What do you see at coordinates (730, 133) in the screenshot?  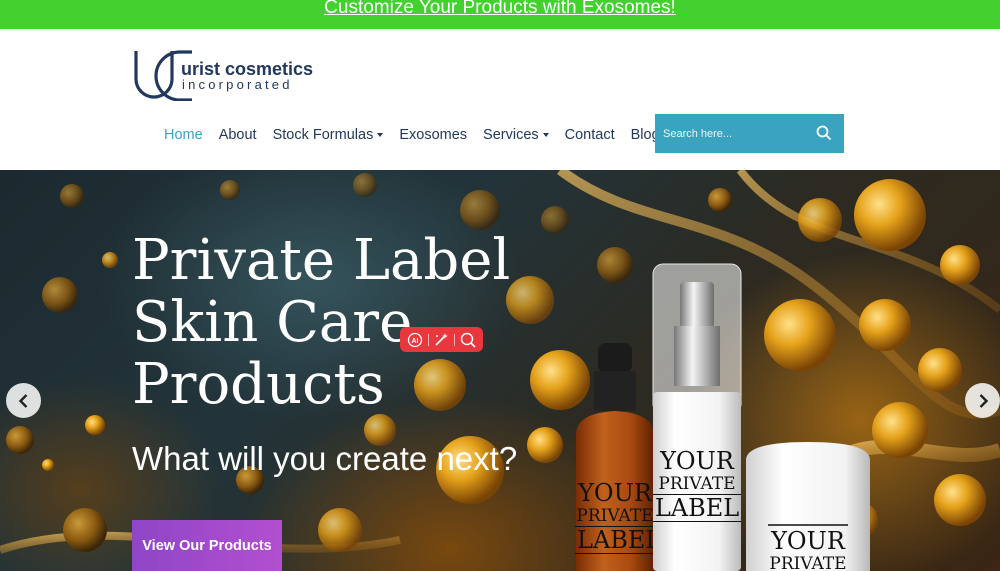 I see `search-input` at bounding box center [730, 133].